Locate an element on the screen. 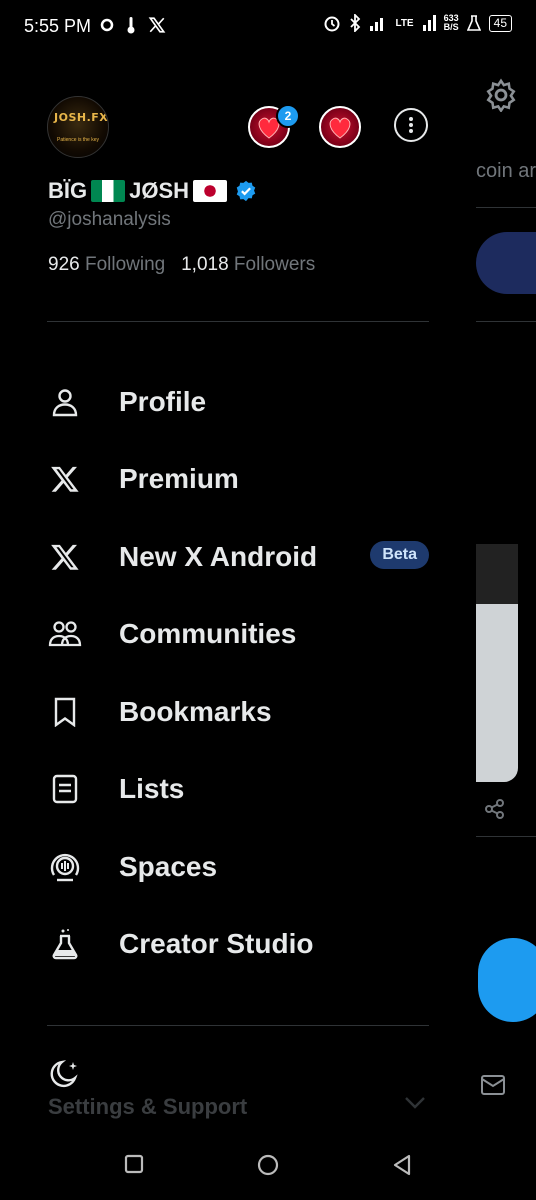  bookmark-icon is located at coordinates (65, 712).